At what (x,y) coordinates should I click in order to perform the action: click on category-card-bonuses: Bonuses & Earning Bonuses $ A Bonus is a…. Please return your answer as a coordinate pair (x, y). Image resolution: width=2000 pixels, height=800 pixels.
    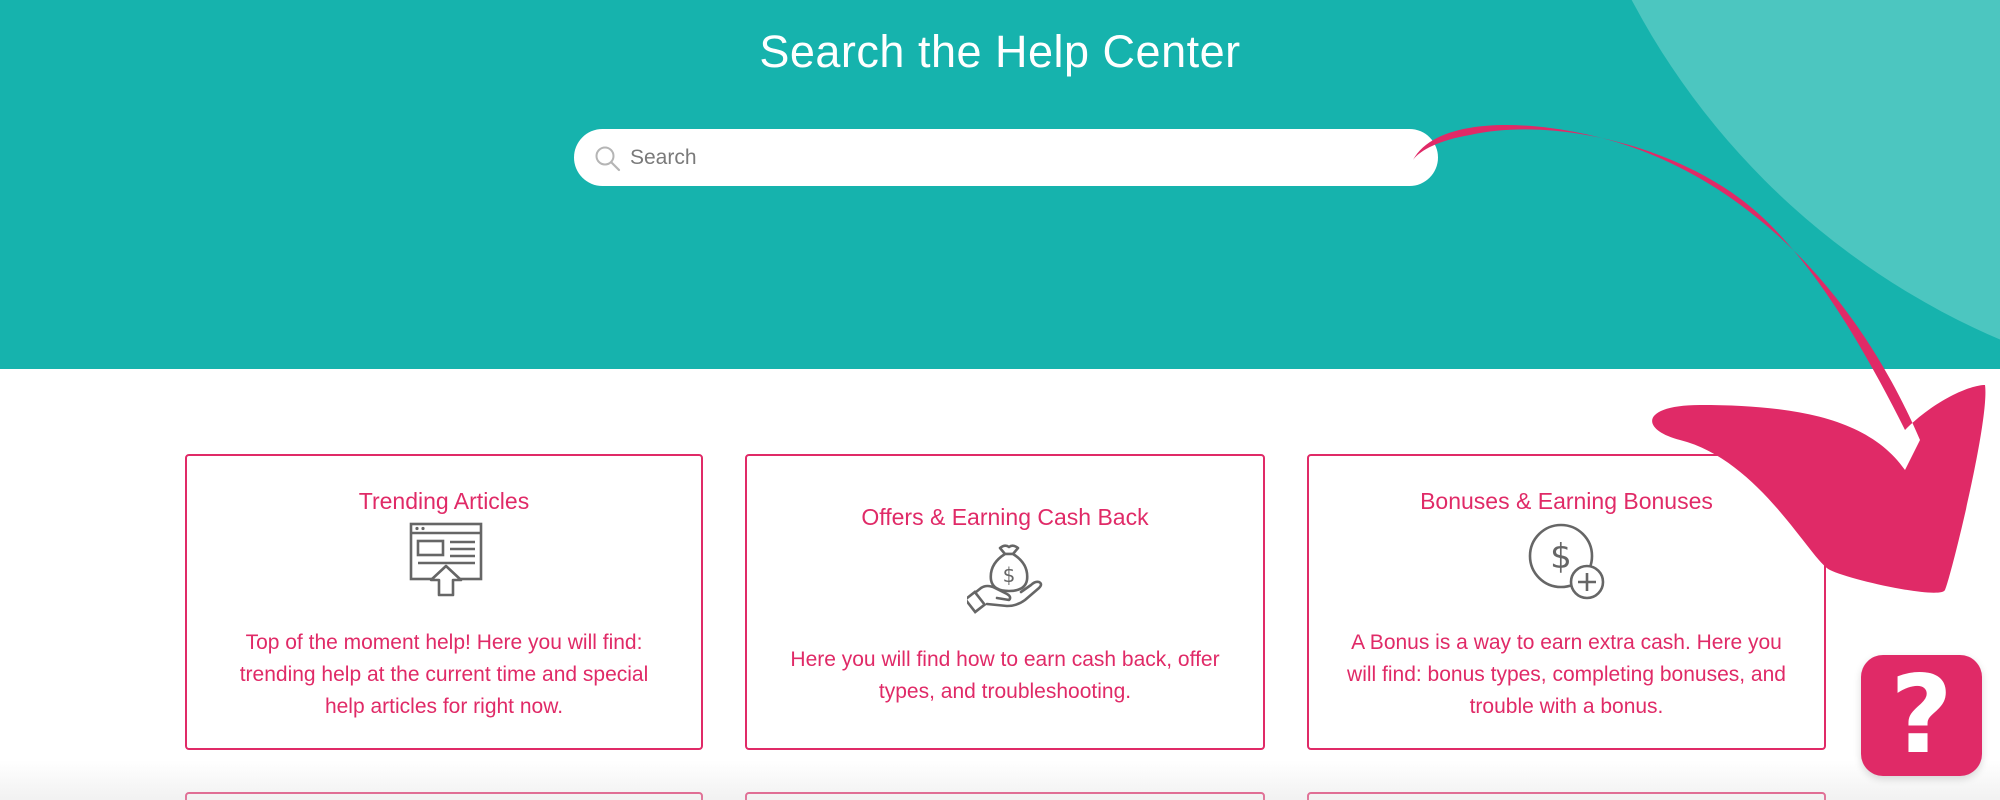
    Looking at the image, I should click on (1566, 602).